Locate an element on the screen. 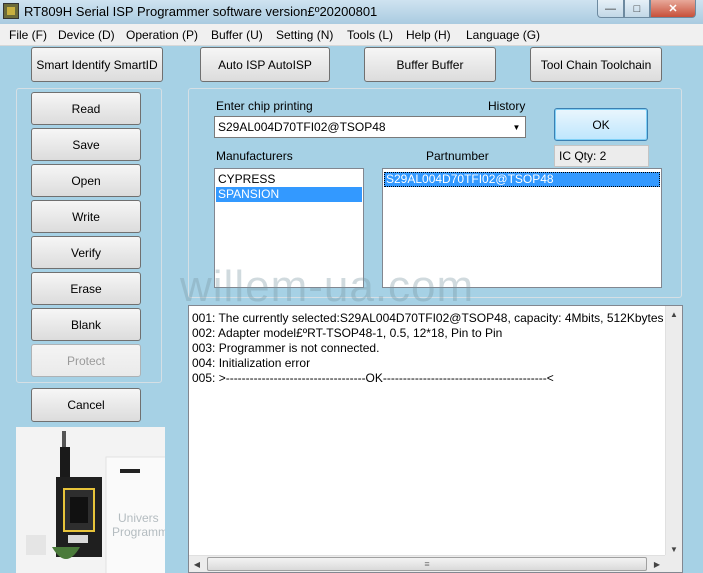 The width and height of the screenshot is (703, 573). log-line: 003: Programmer is not connected. is located at coordinates (286, 348).